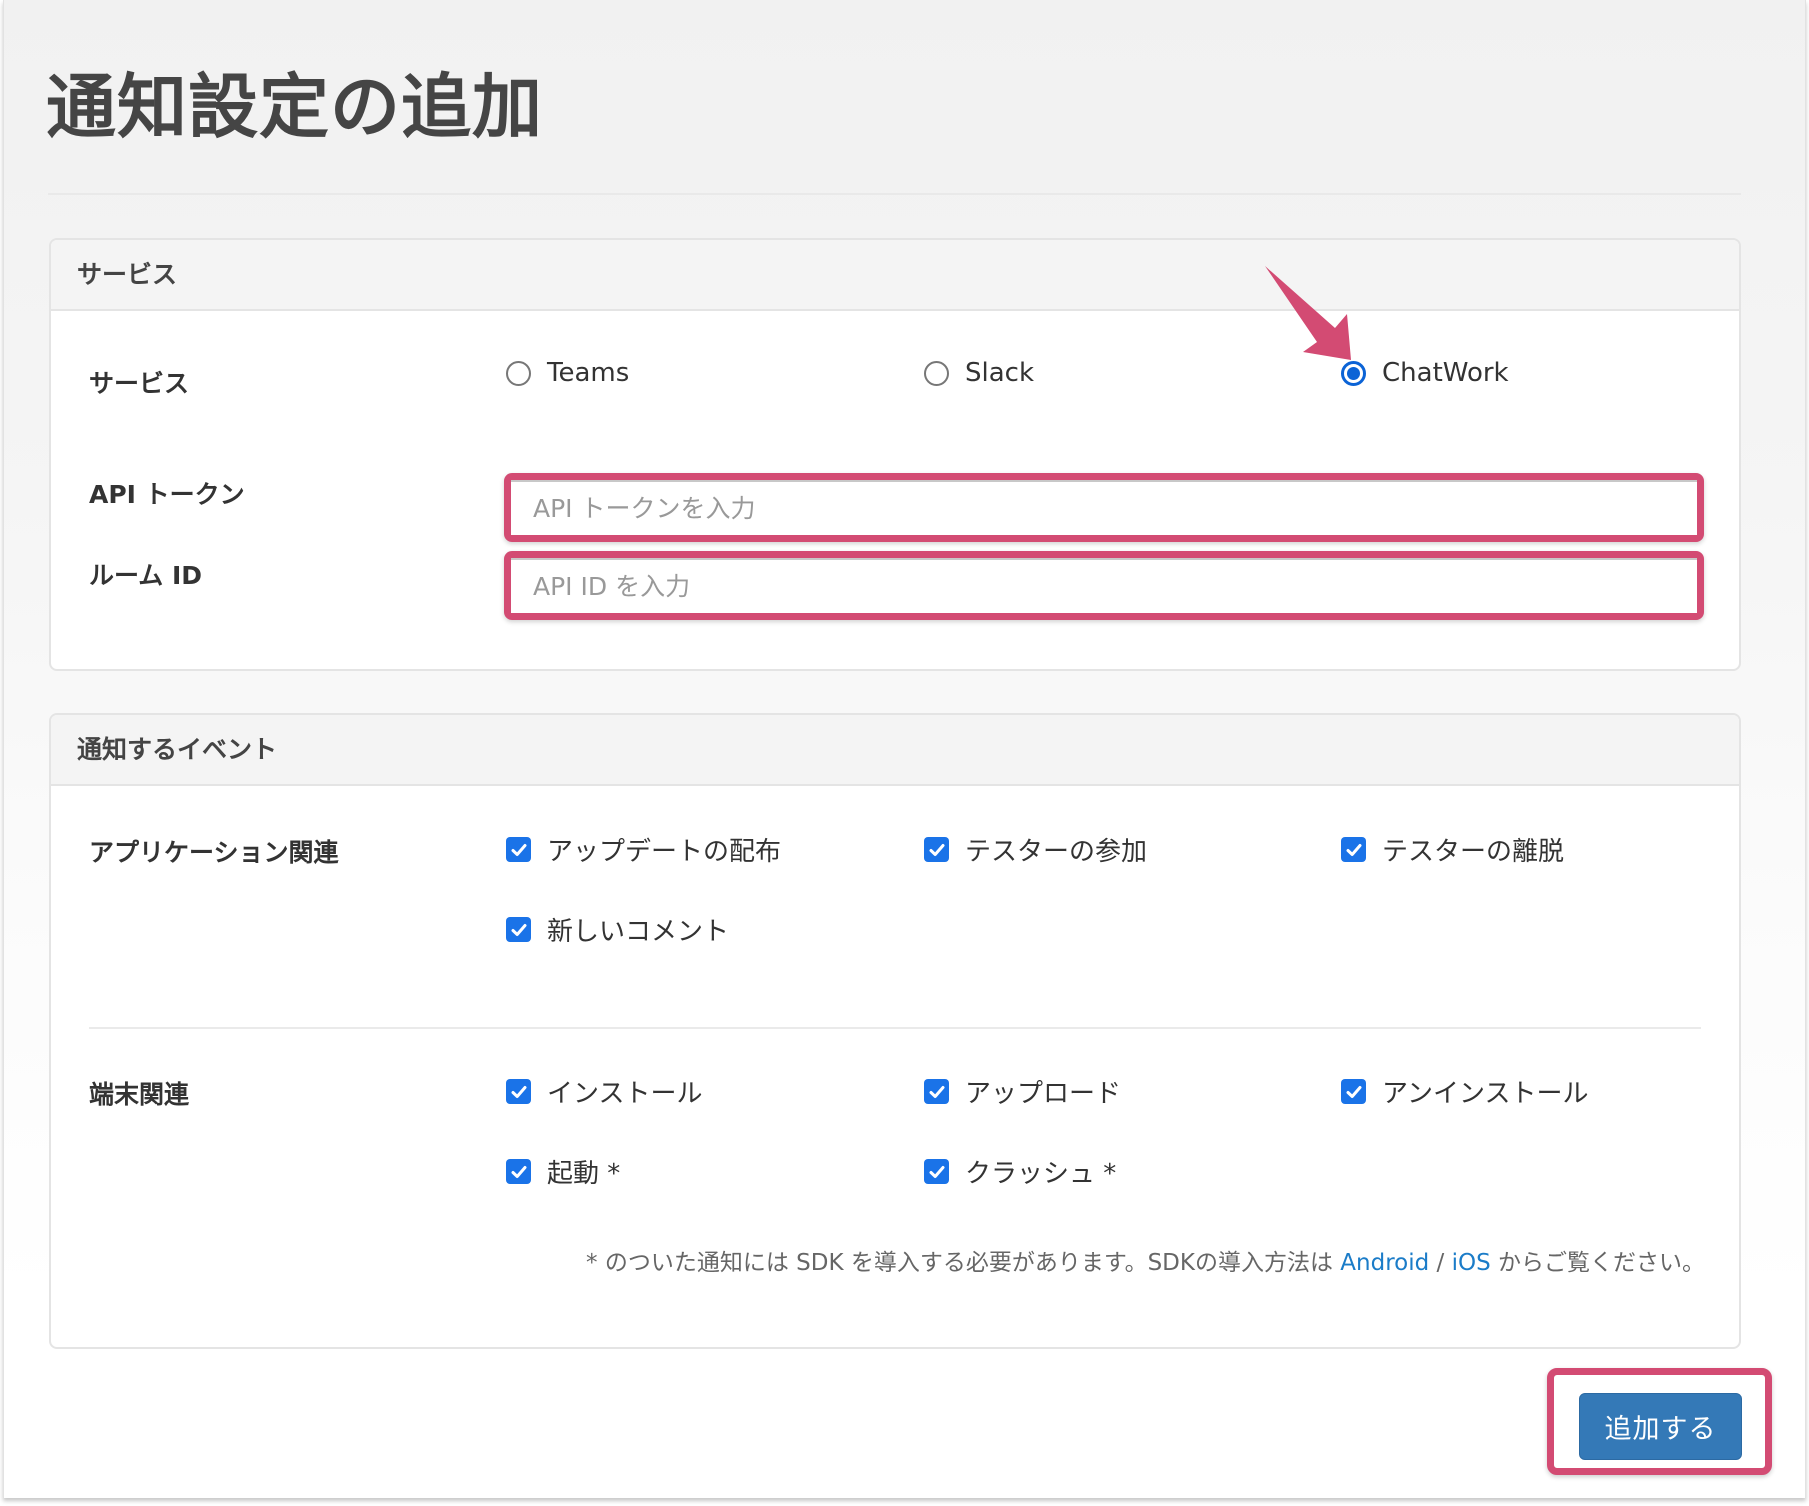 This screenshot has width=1809, height=1506. I want to click on service-option-label: Slack, so click(1000, 373).